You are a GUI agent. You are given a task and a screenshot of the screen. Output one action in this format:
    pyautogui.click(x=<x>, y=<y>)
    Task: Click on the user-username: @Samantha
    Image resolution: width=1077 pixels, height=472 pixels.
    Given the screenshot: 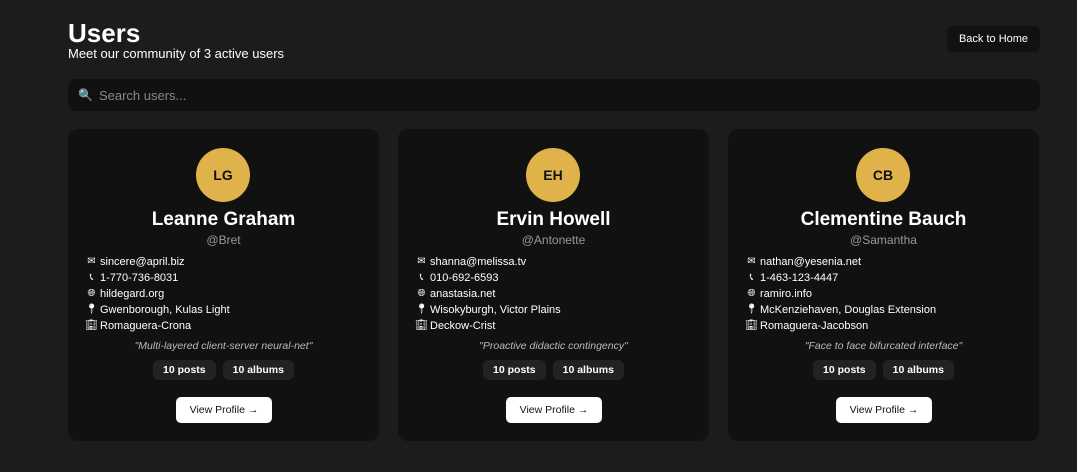 What is the action you would take?
    pyautogui.click(x=883, y=240)
    